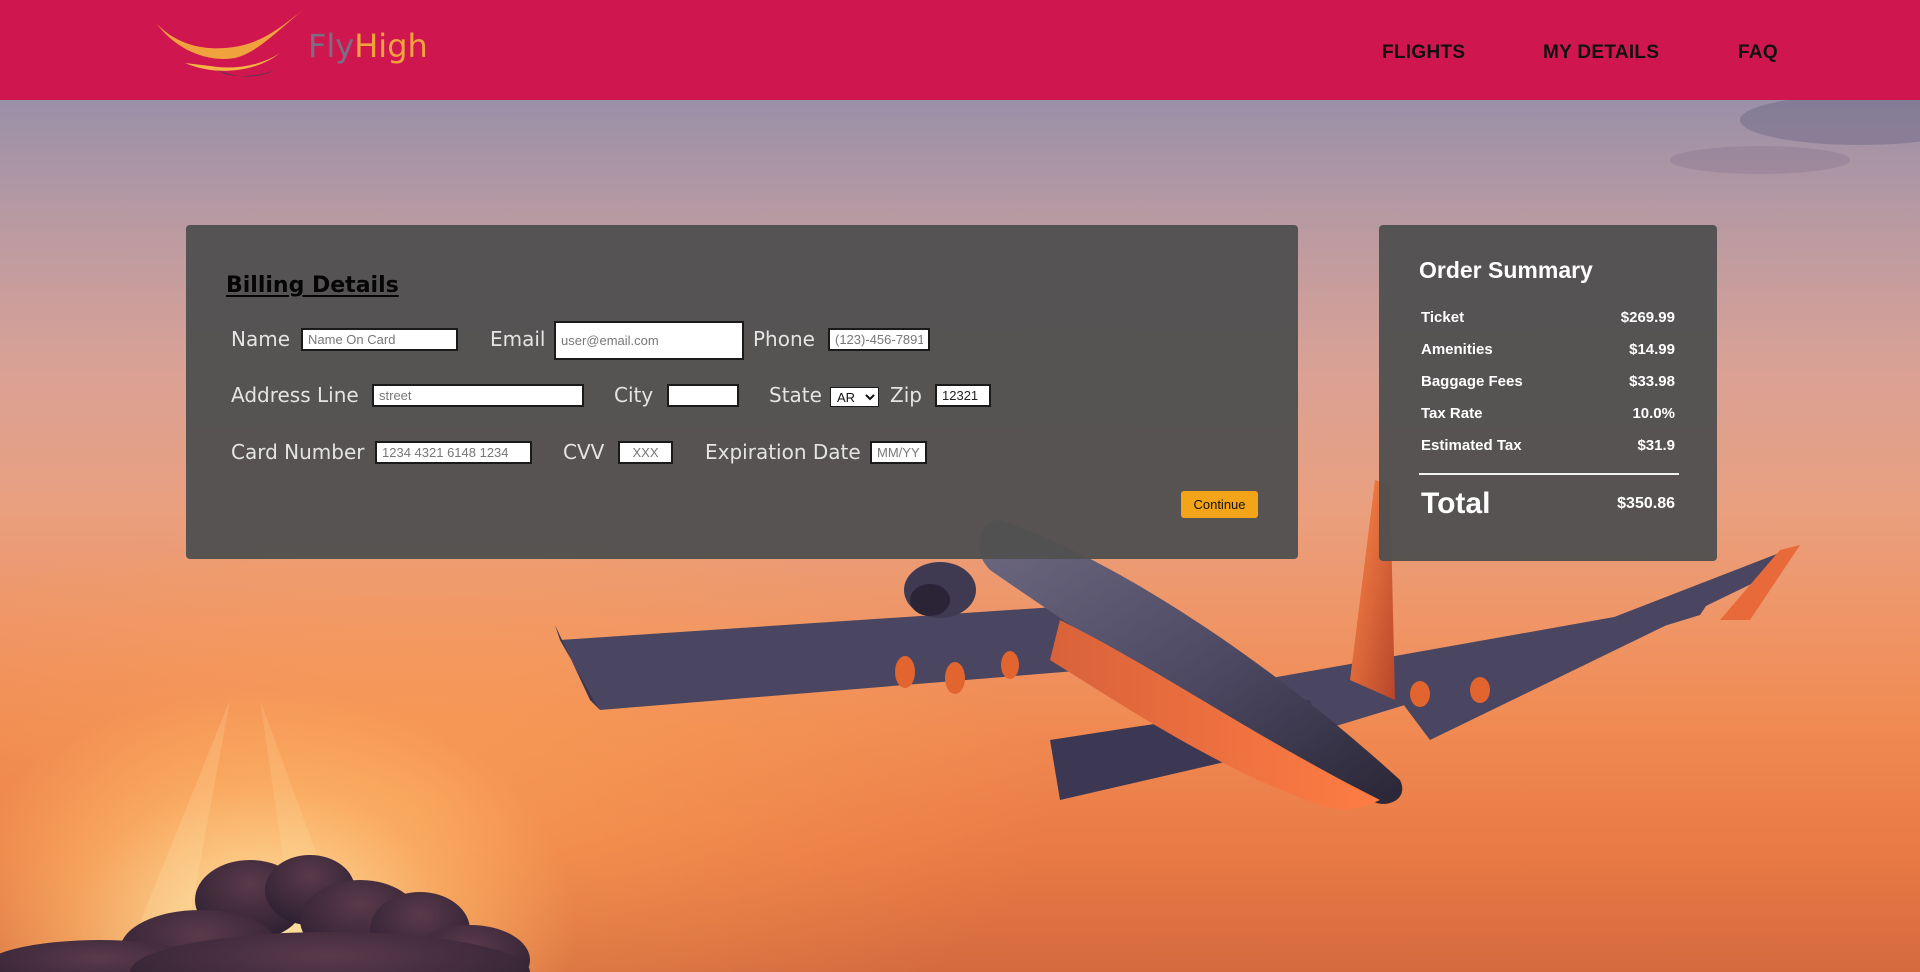  Describe the element at coordinates (518, 339) in the screenshot. I see `email-label: Email` at that location.